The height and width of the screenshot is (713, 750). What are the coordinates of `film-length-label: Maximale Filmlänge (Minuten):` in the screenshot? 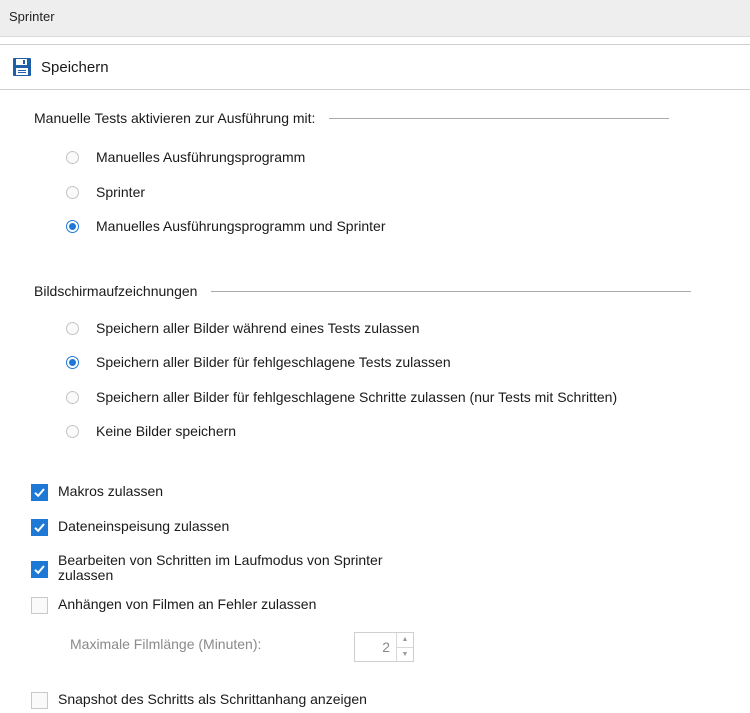 It's located at (166, 644).